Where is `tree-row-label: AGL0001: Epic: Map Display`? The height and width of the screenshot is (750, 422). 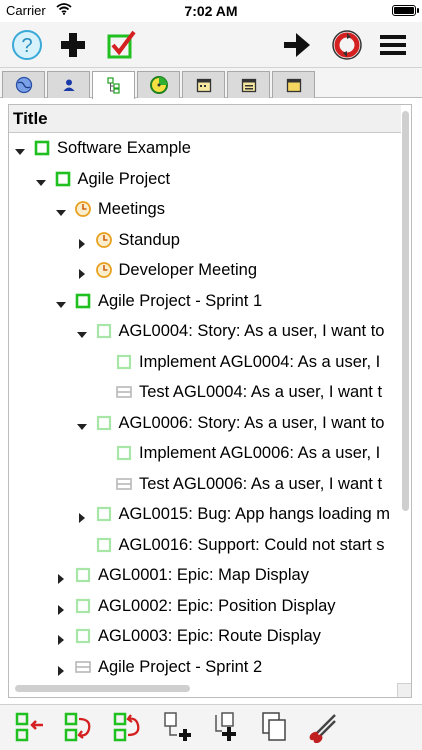 tree-row-label: AGL0001: Epic: Map Display is located at coordinates (203, 575).